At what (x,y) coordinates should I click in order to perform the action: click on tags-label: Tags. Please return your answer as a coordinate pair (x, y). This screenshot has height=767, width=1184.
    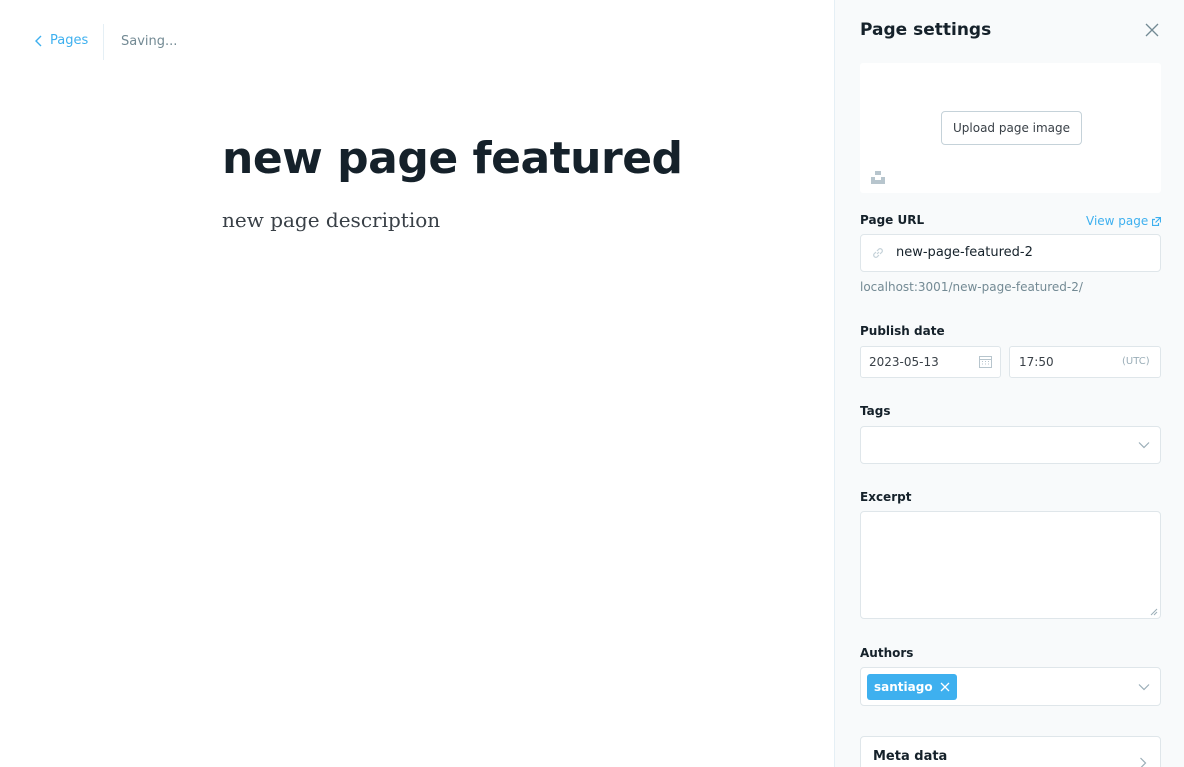
    Looking at the image, I should click on (875, 411).